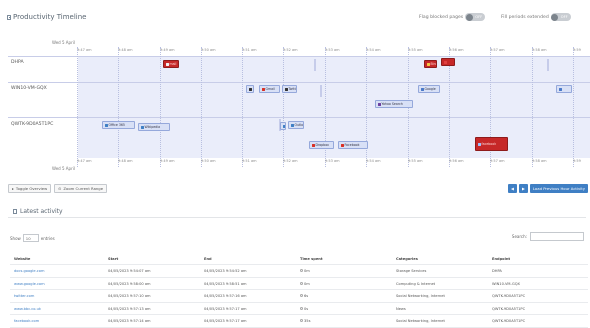 This screenshot has height=328, width=590. I want to click on band-label: WIN10-VM-GQX, so click(29, 88).